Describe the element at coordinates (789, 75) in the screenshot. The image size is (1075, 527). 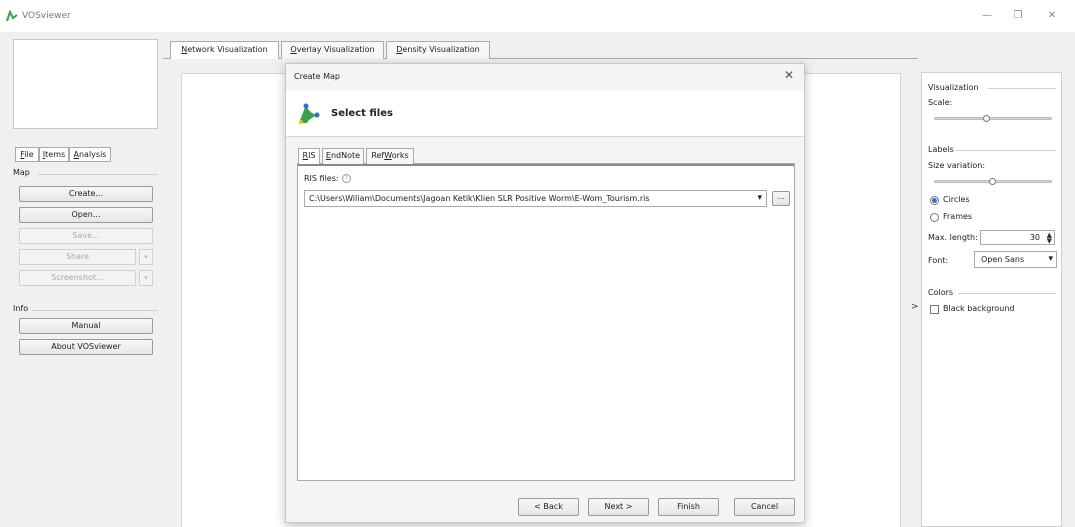
I see `dialog-close-button: ✕` at that location.